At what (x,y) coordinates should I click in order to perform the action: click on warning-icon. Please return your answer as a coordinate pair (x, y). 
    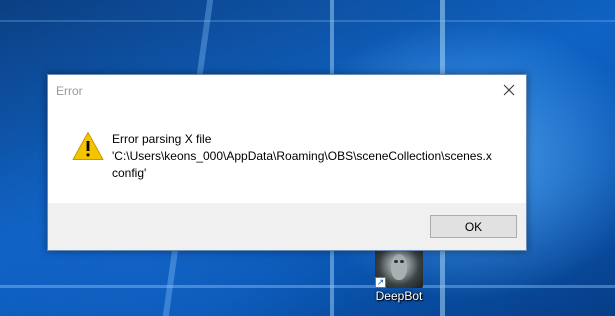
    Looking at the image, I should click on (88, 146).